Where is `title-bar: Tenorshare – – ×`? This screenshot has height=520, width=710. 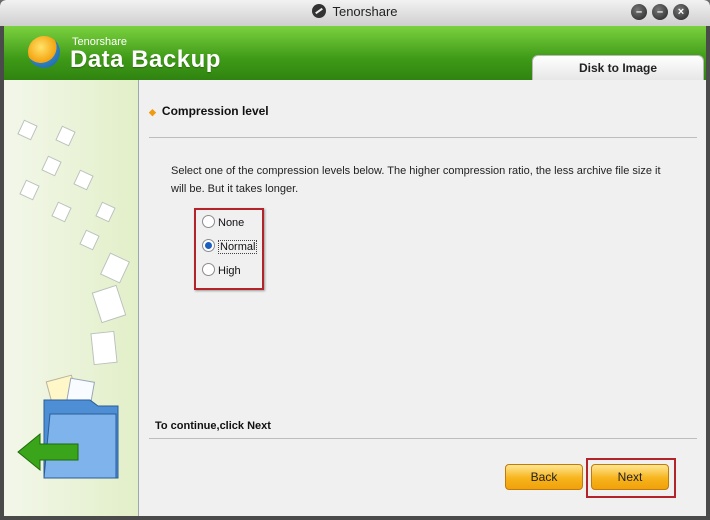
title-bar: Tenorshare – – × is located at coordinates (355, 13).